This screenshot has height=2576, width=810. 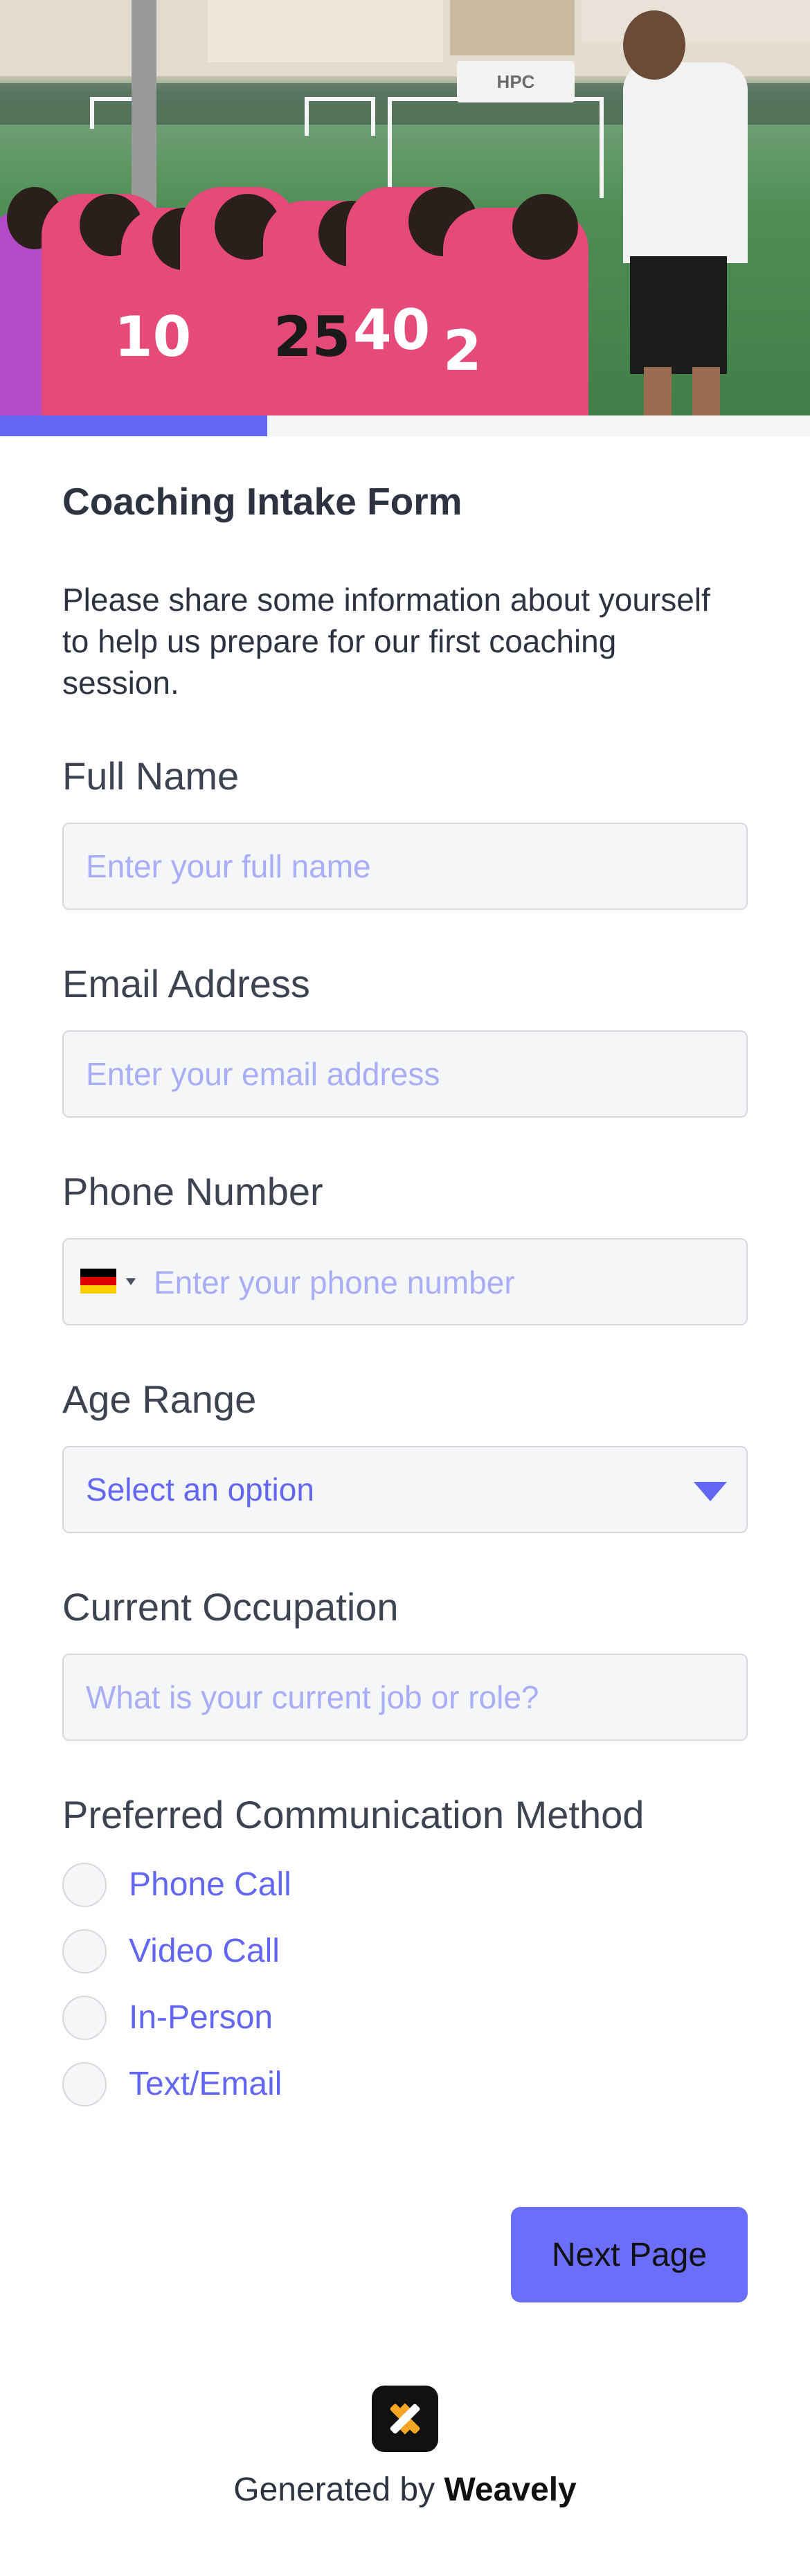 I want to click on next-page-button: Next Page, so click(x=629, y=2254).